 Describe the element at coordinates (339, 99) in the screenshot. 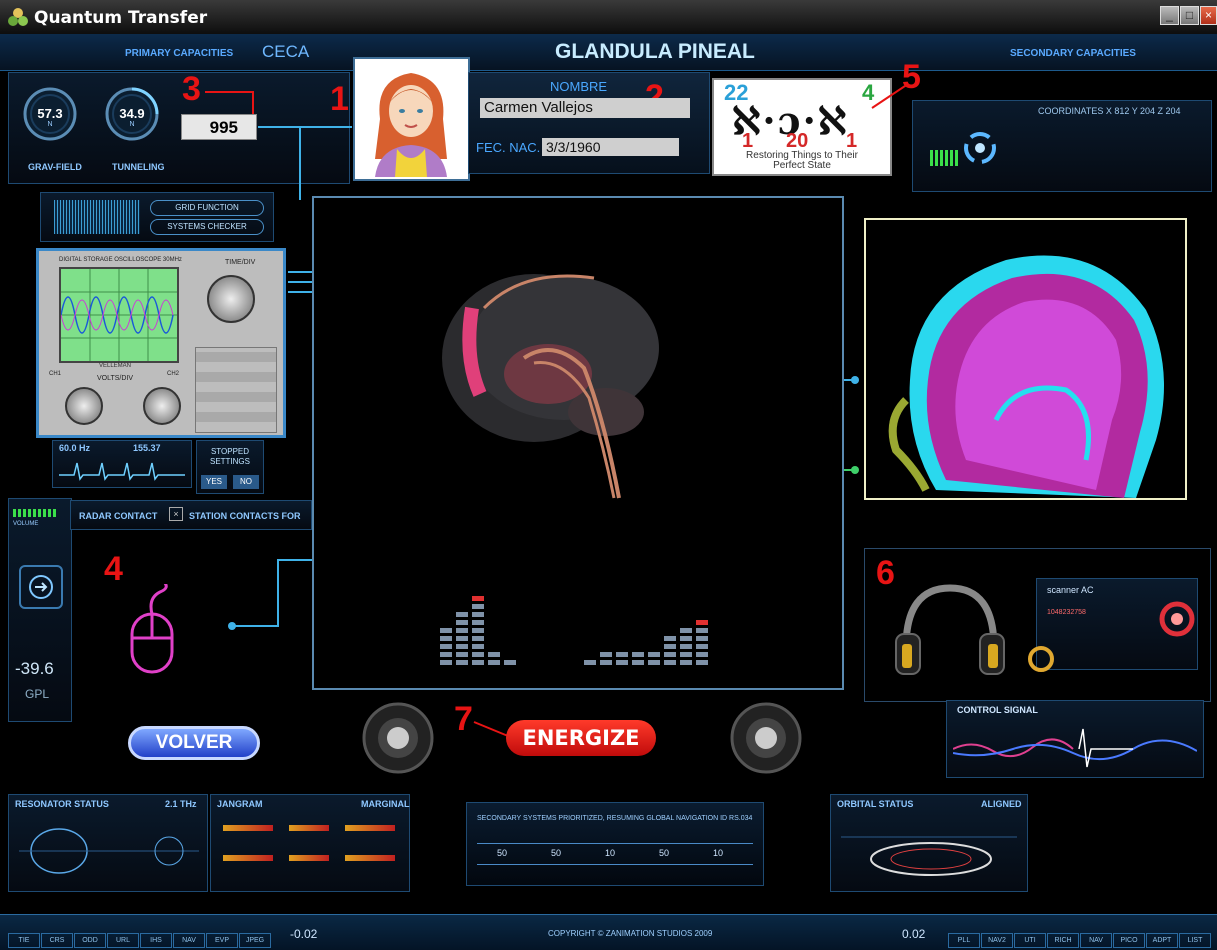

I see `annotation-1: 1` at that location.